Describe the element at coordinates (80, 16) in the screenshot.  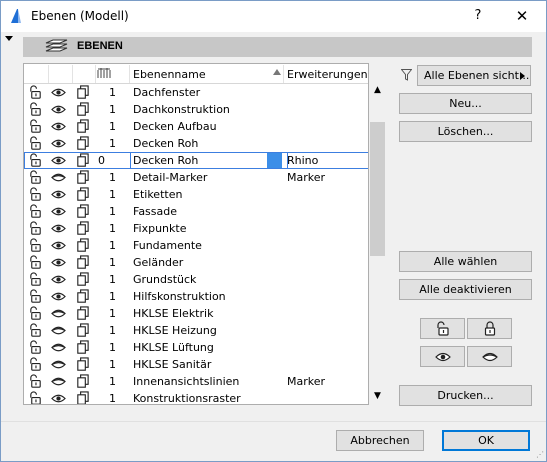
I see `window-title: Ebenen (Modell)` at that location.